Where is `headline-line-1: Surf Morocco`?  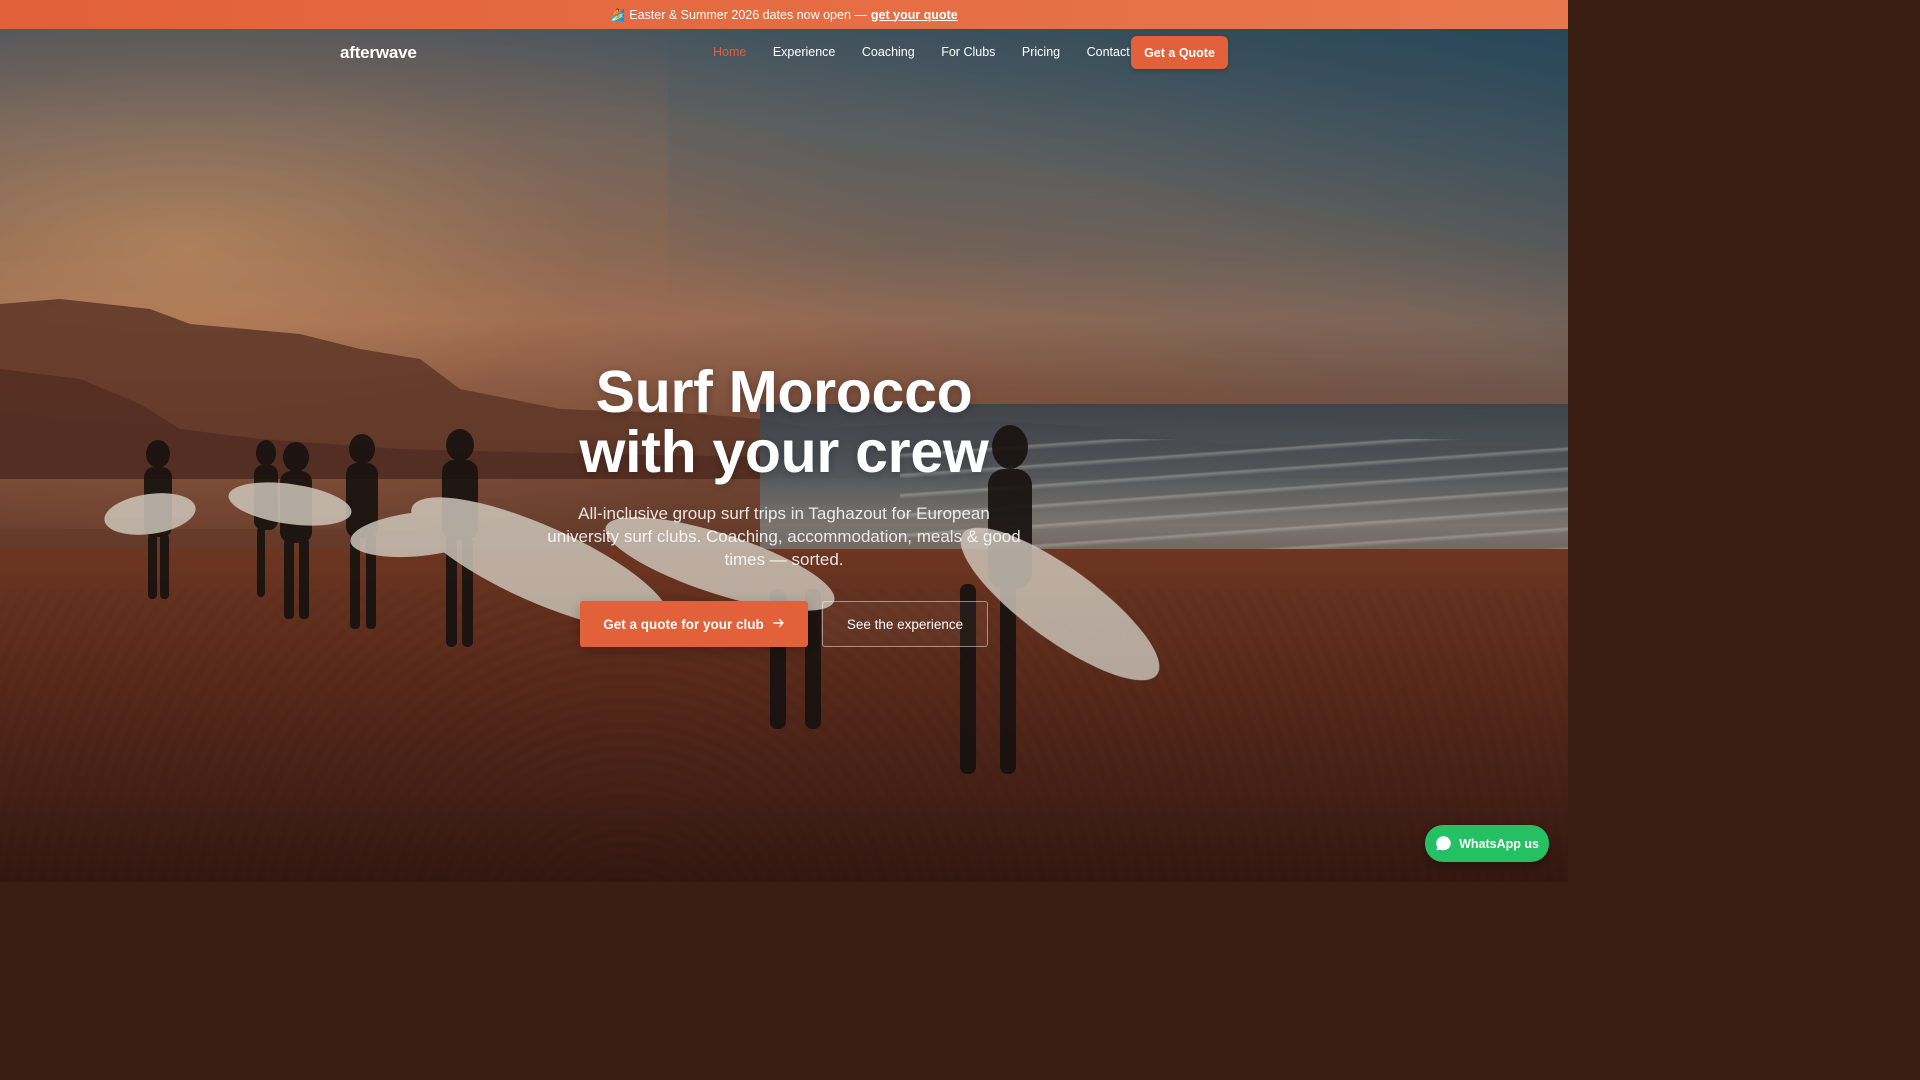
headline-line-1: Surf Morocco is located at coordinates (784, 392).